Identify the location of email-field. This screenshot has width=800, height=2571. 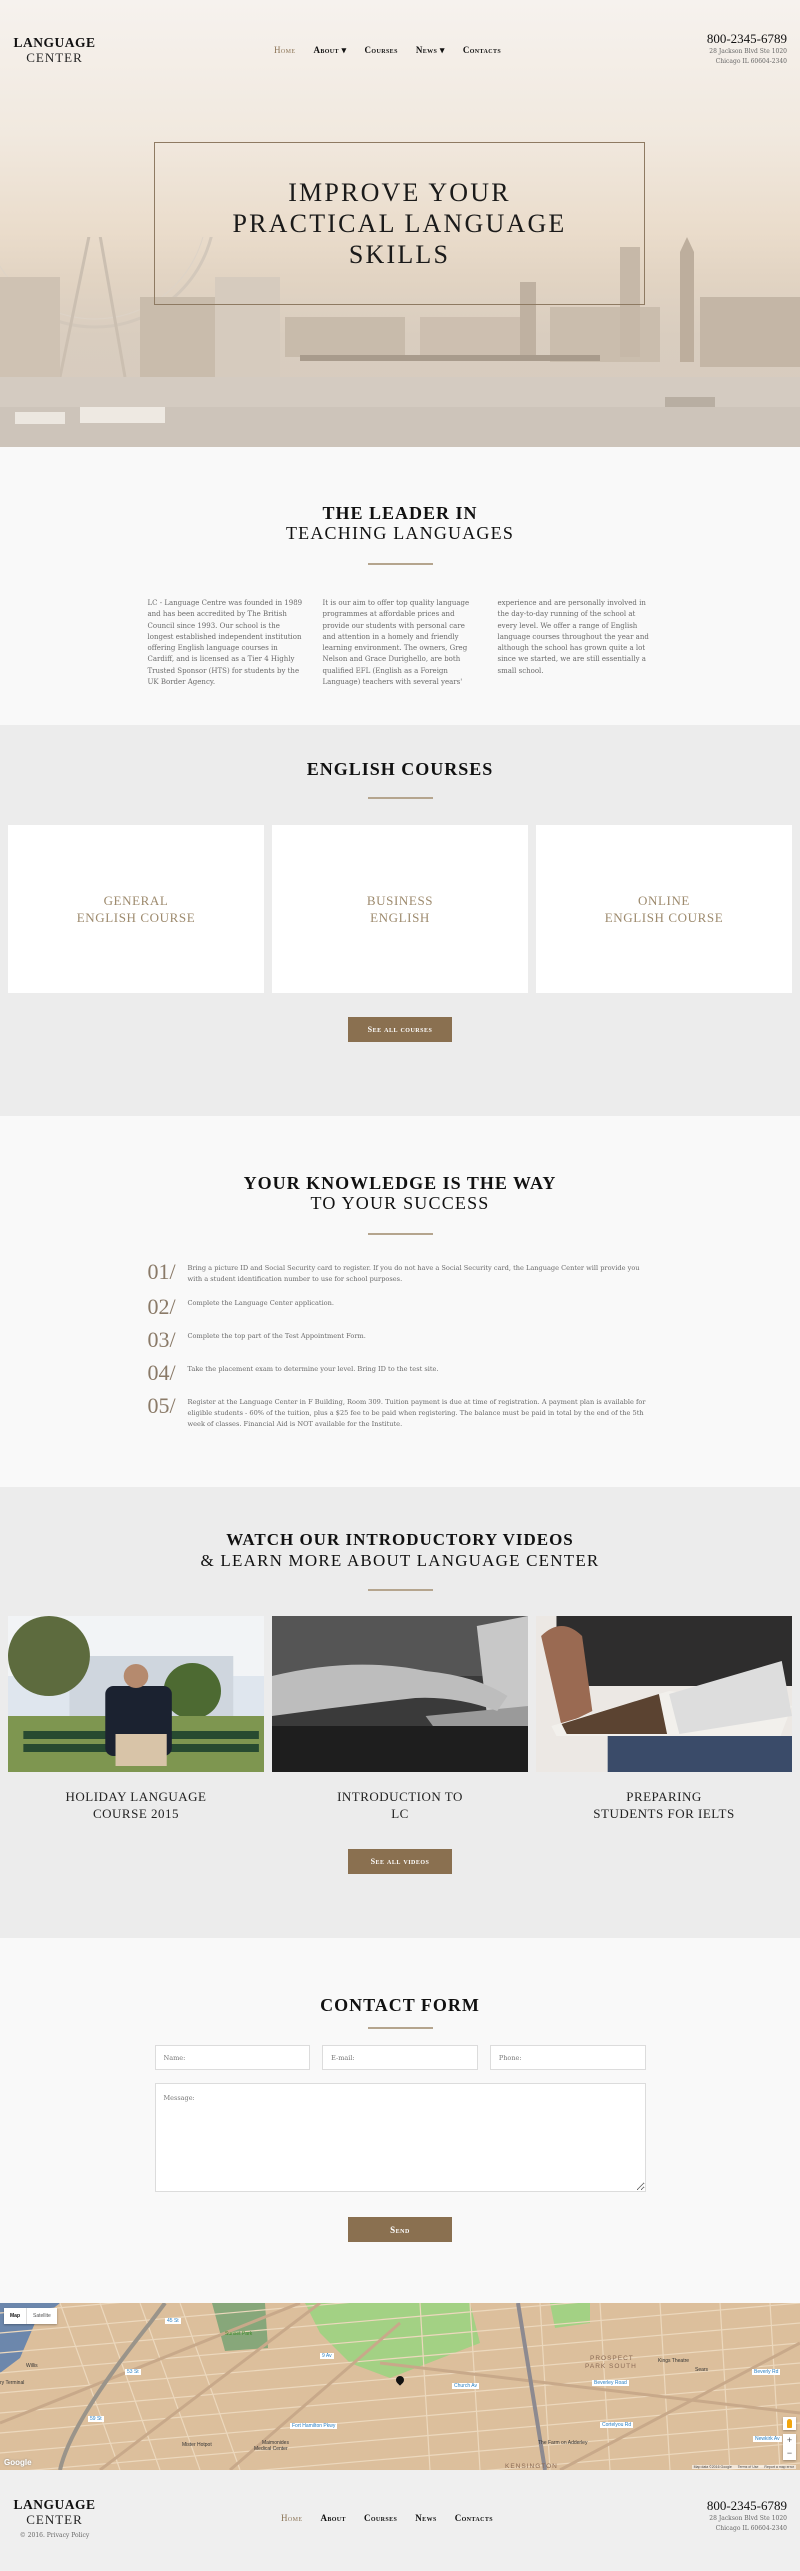
(400, 2057).